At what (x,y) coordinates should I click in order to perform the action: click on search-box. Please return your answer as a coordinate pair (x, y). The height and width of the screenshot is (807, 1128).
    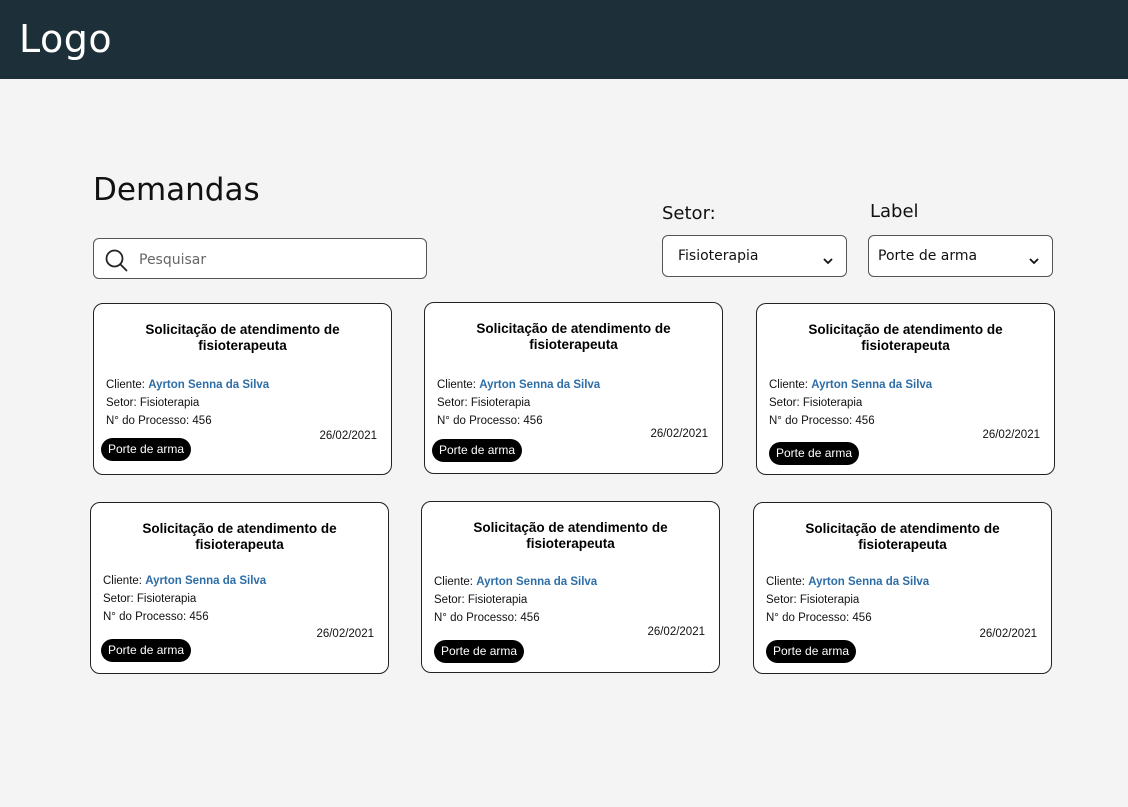
    Looking at the image, I should click on (260, 258).